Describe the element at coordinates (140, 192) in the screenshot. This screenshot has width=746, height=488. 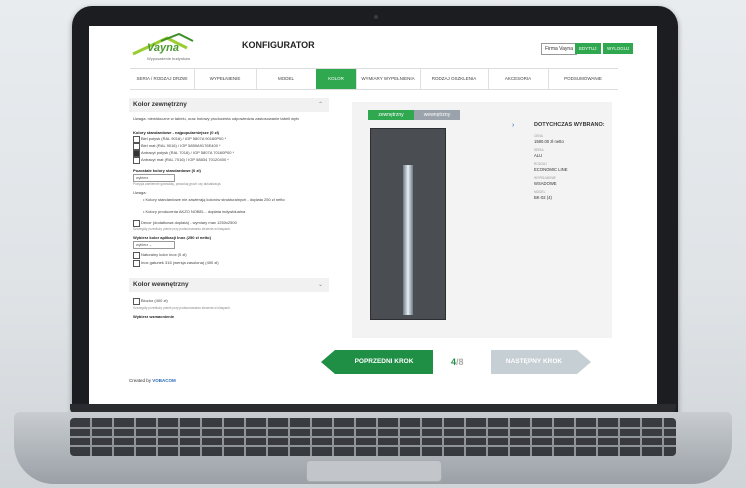
I see `notes-label: Uwaga:` at that location.